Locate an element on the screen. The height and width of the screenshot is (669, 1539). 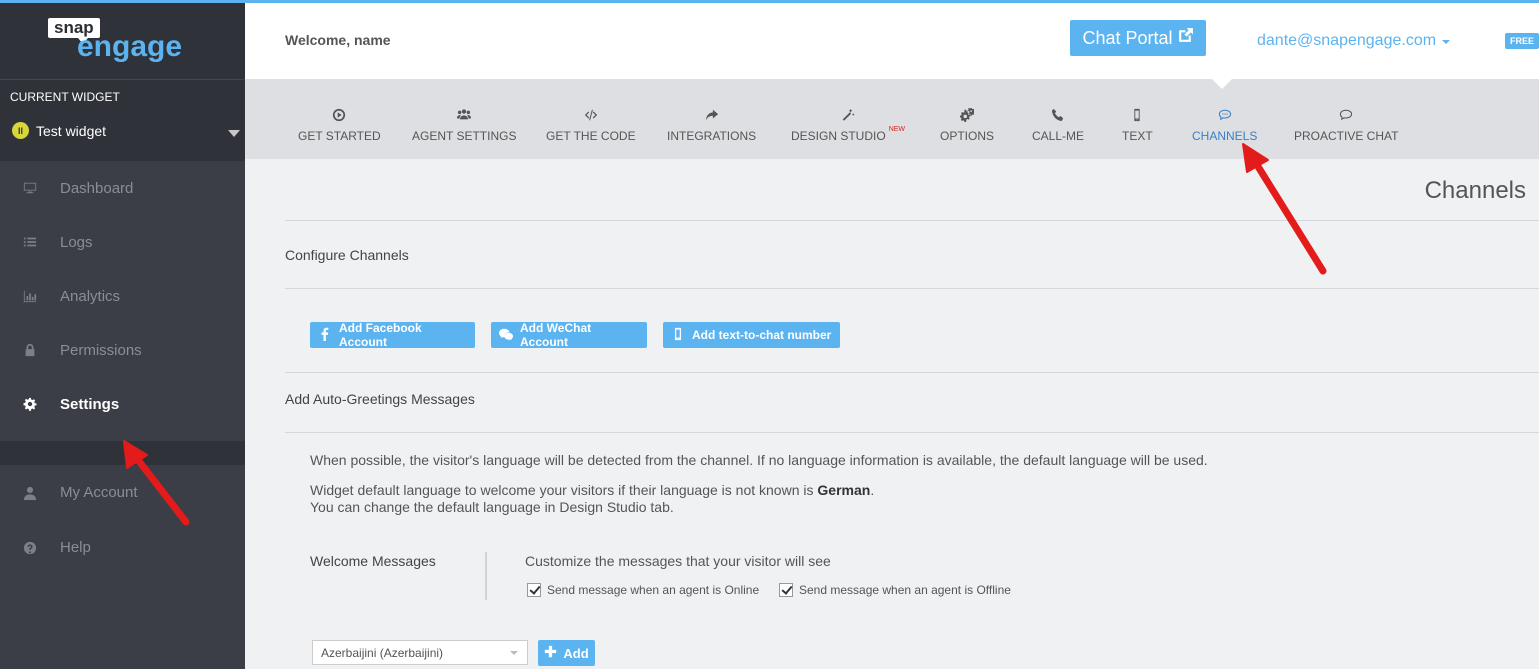
users-icon is located at coordinates (464, 115).